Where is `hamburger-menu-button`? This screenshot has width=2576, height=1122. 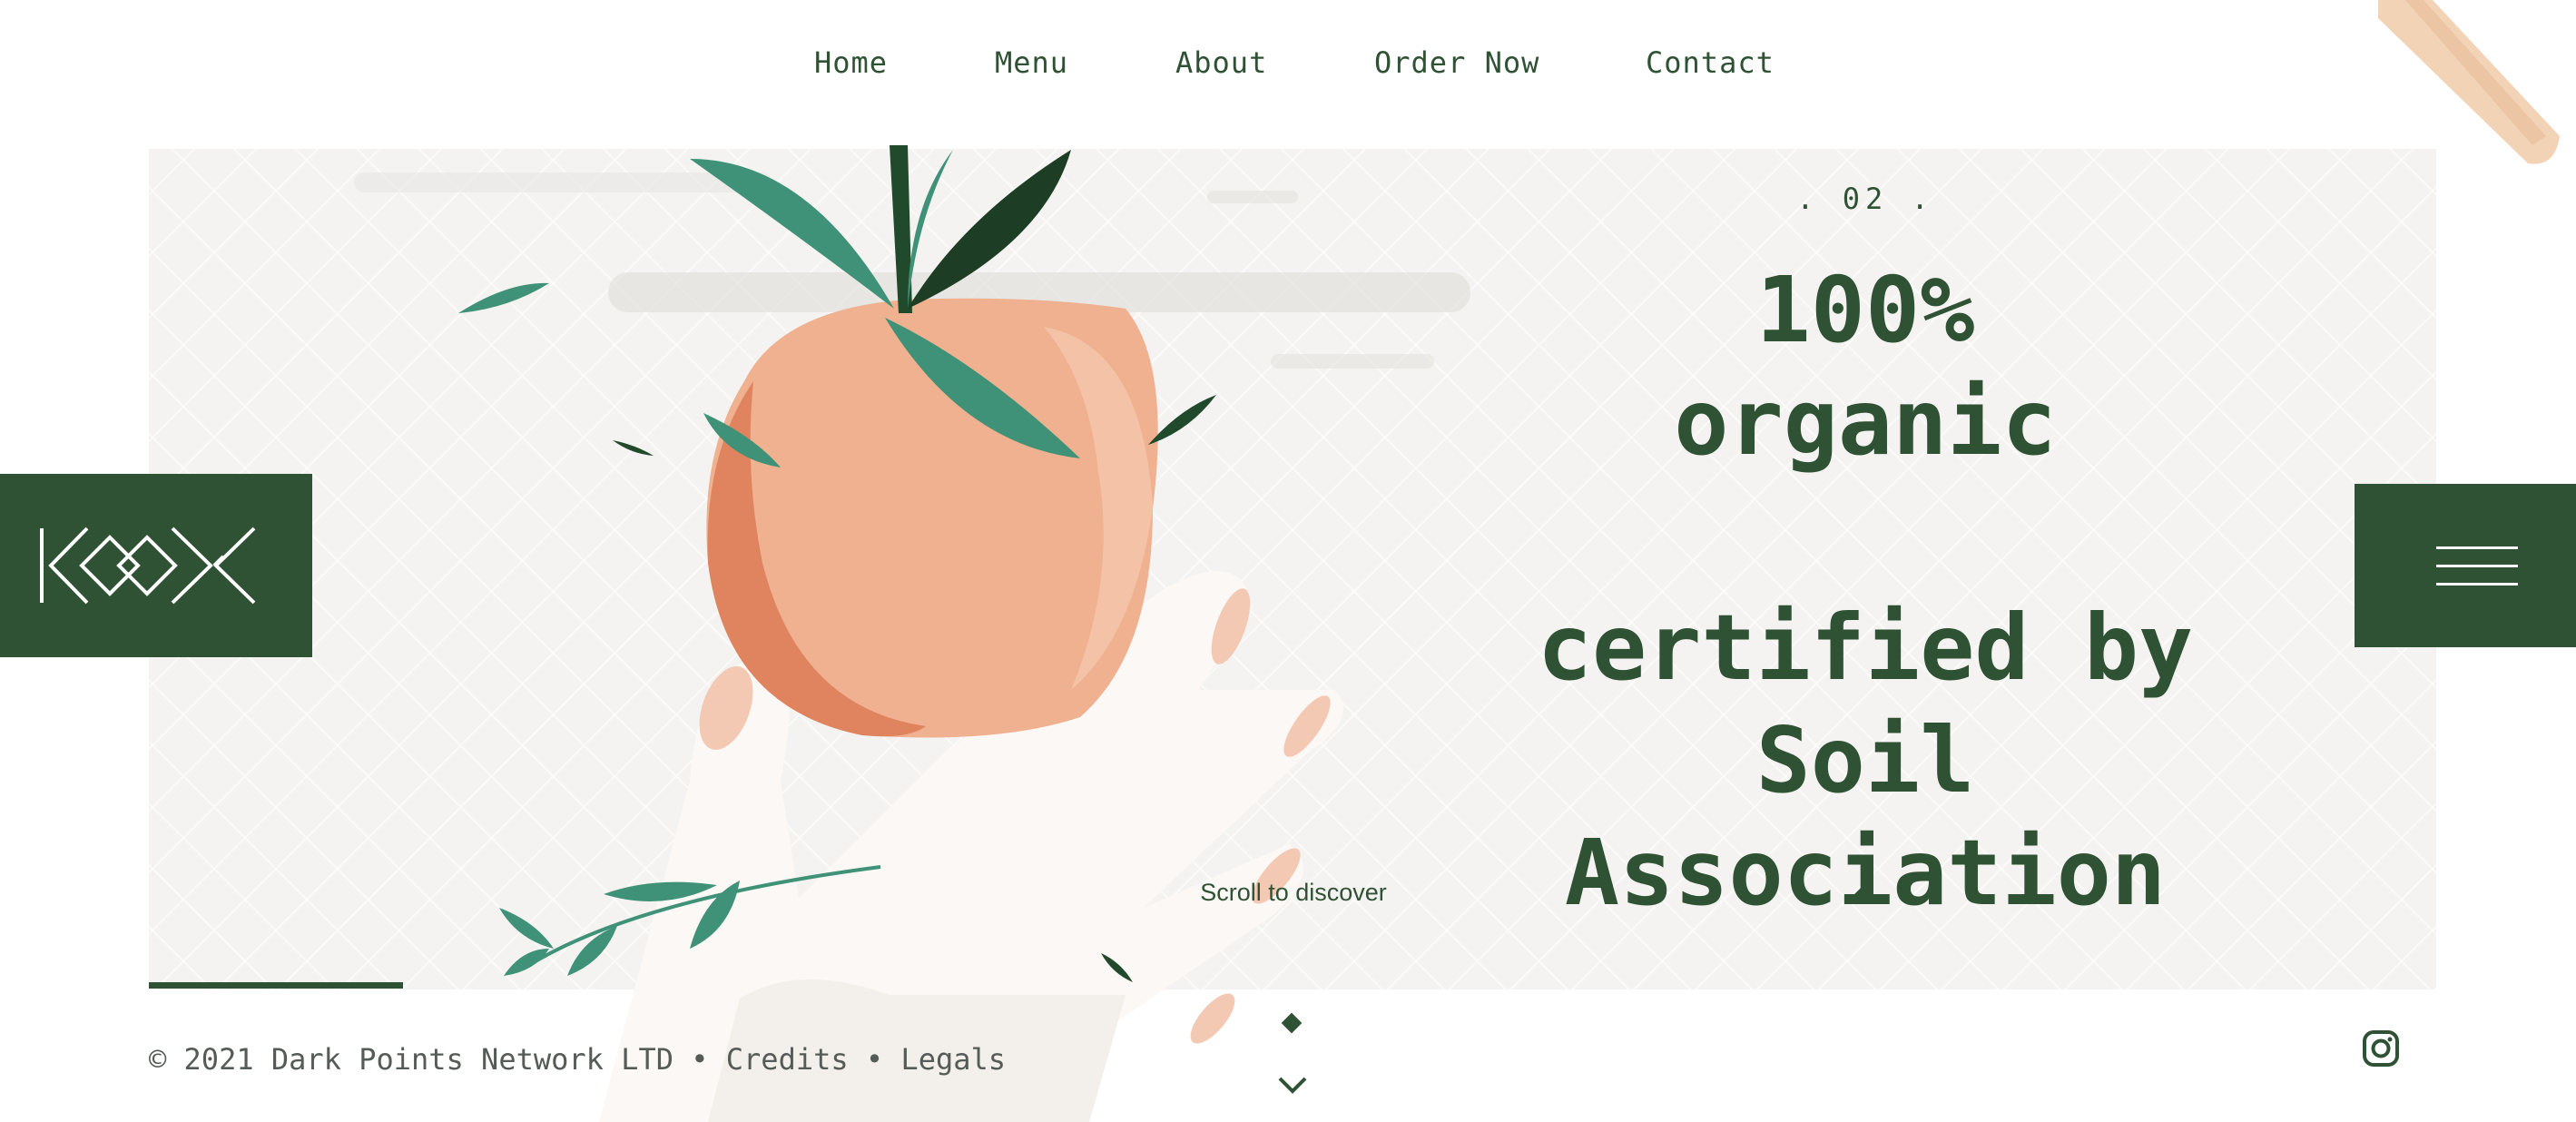 hamburger-menu-button is located at coordinates (2465, 565).